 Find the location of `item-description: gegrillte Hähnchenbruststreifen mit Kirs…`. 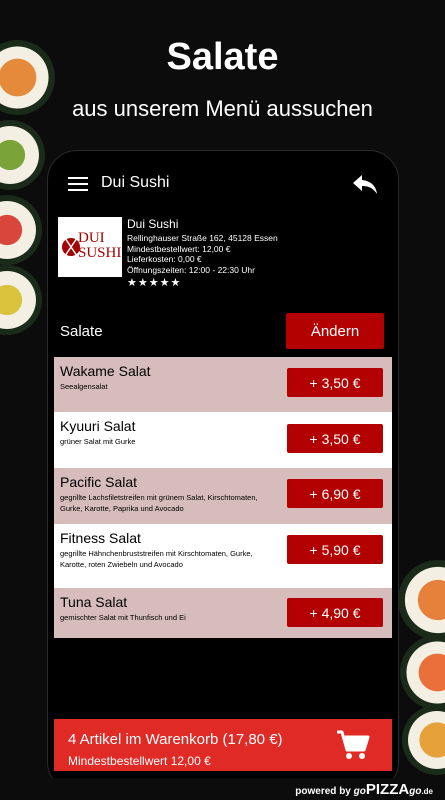

item-description: gegrillte Hähnchenbruststreifen mit Kirs… is located at coordinates (156, 559).